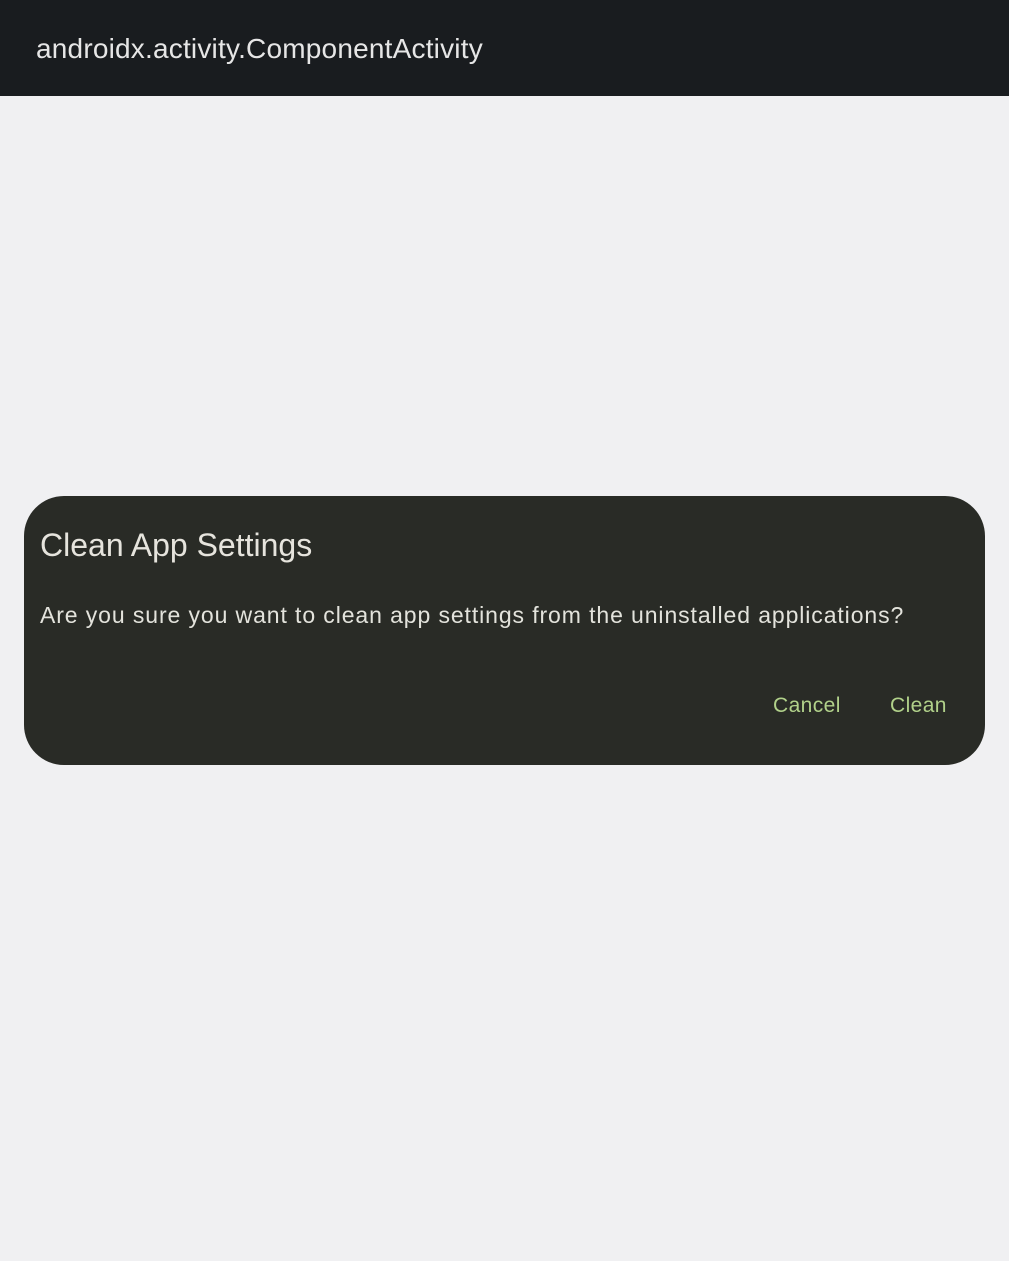 This screenshot has height=1261, width=1009. Describe the element at coordinates (504, 48) in the screenshot. I see `app-bar: androidx.activity.ComponentActivity` at that location.